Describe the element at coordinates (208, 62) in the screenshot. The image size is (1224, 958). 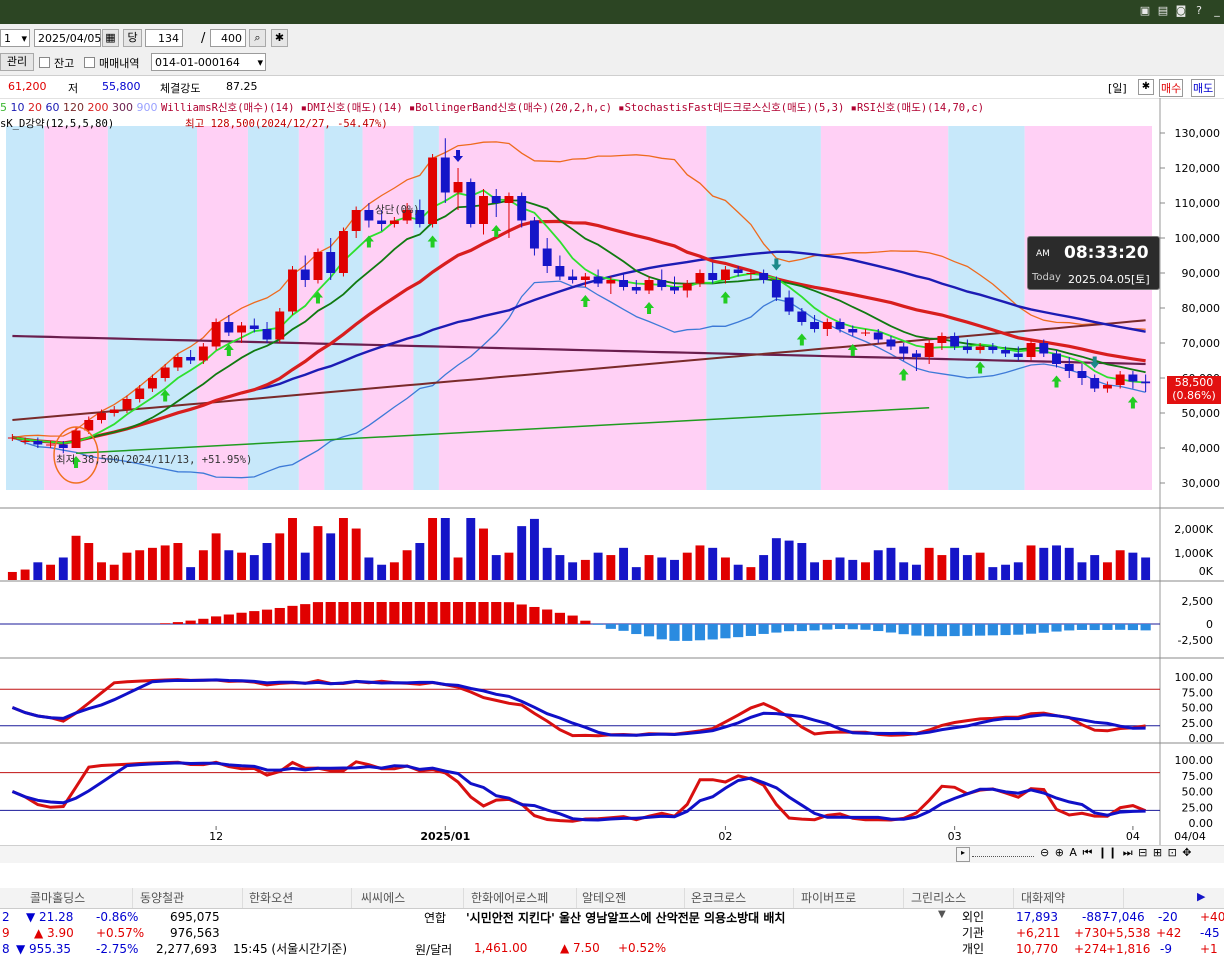
I see `account-select: 014-01-000164 ▾` at that location.